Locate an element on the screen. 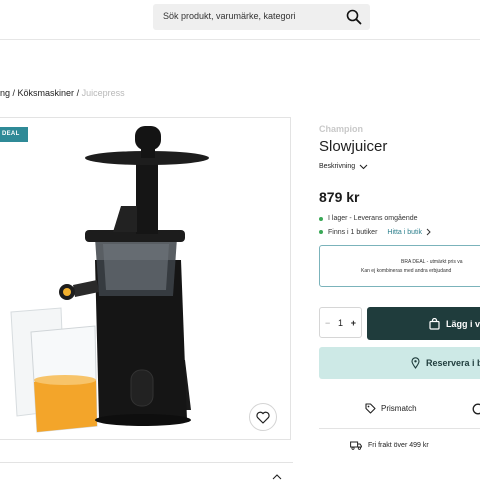 This screenshot has height=480, width=480. quantity-value: 1 is located at coordinates (340, 323).